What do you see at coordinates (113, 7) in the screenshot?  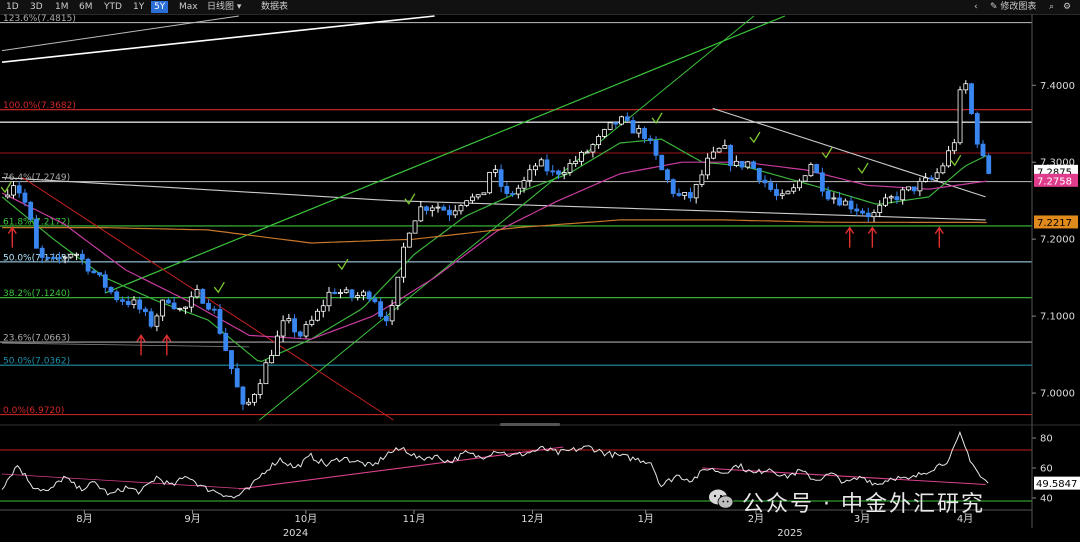 I see `range-button-ytd: YTD` at bounding box center [113, 7].